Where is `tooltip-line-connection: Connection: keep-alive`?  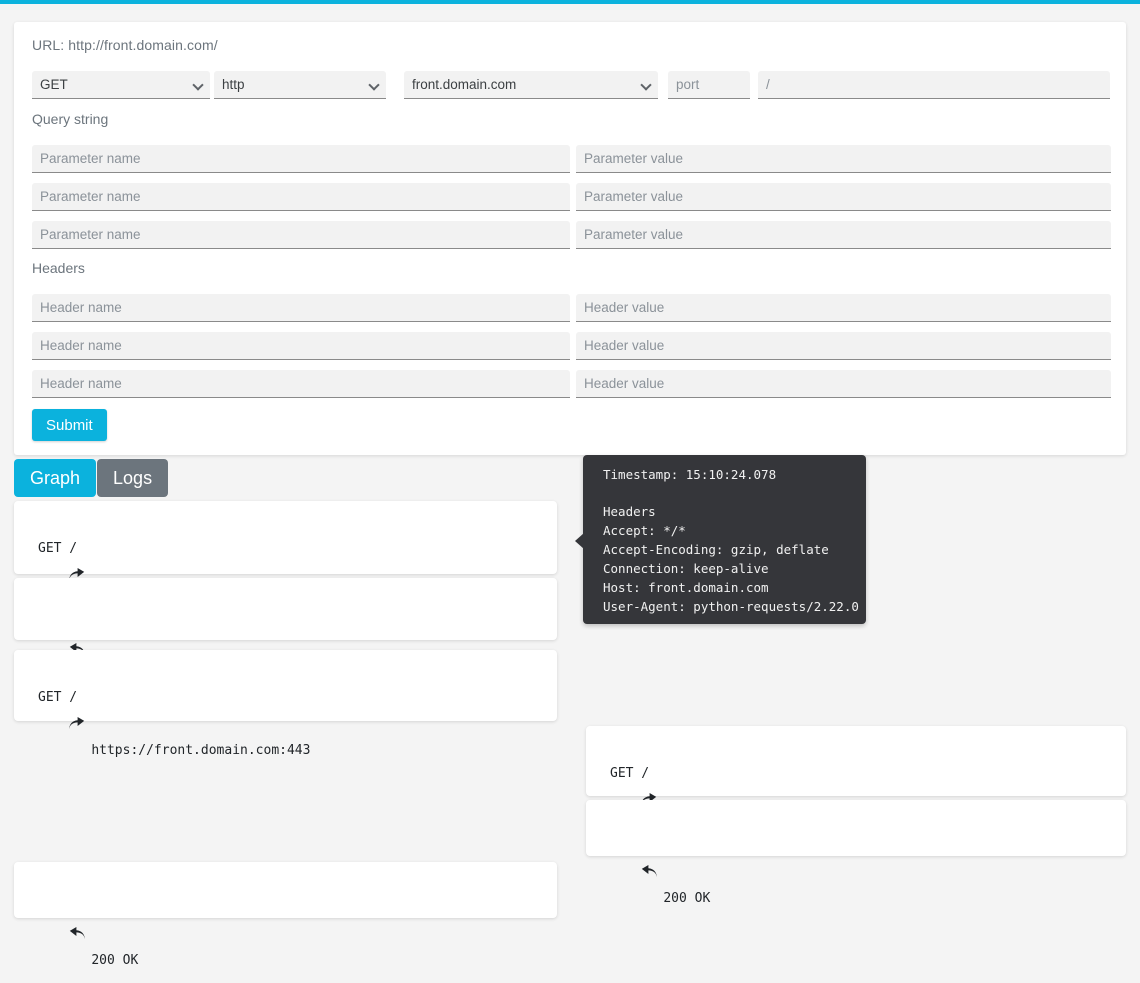
tooltip-line-connection: Connection: keep-alive is located at coordinates (686, 568).